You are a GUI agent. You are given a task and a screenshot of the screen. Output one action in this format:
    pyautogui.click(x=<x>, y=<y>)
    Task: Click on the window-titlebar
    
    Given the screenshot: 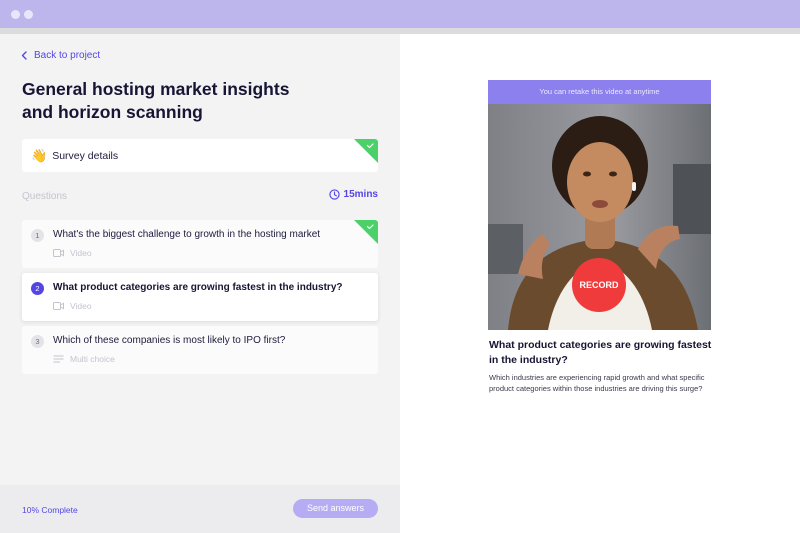 What is the action you would take?
    pyautogui.click(x=400, y=14)
    